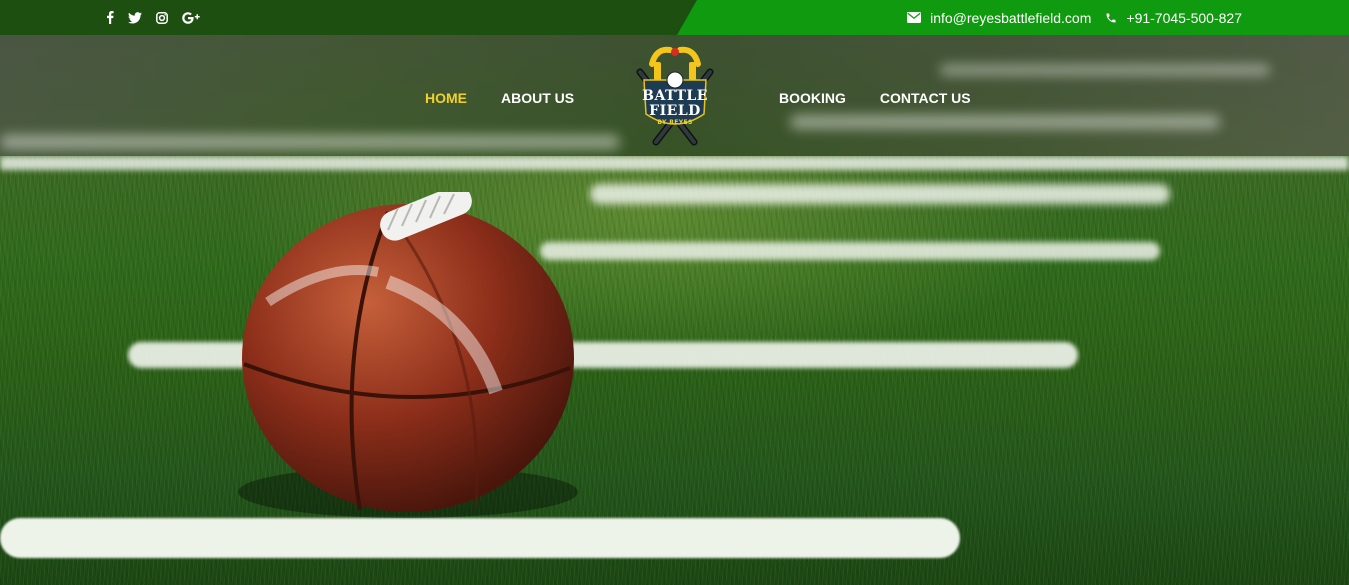 Image resolution: width=1349 pixels, height=585 pixels. What do you see at coordinates (875, 98) in the screenshot?
I see `nav-right: BOOKING CONTACT US` at bounding box center [875, 98].